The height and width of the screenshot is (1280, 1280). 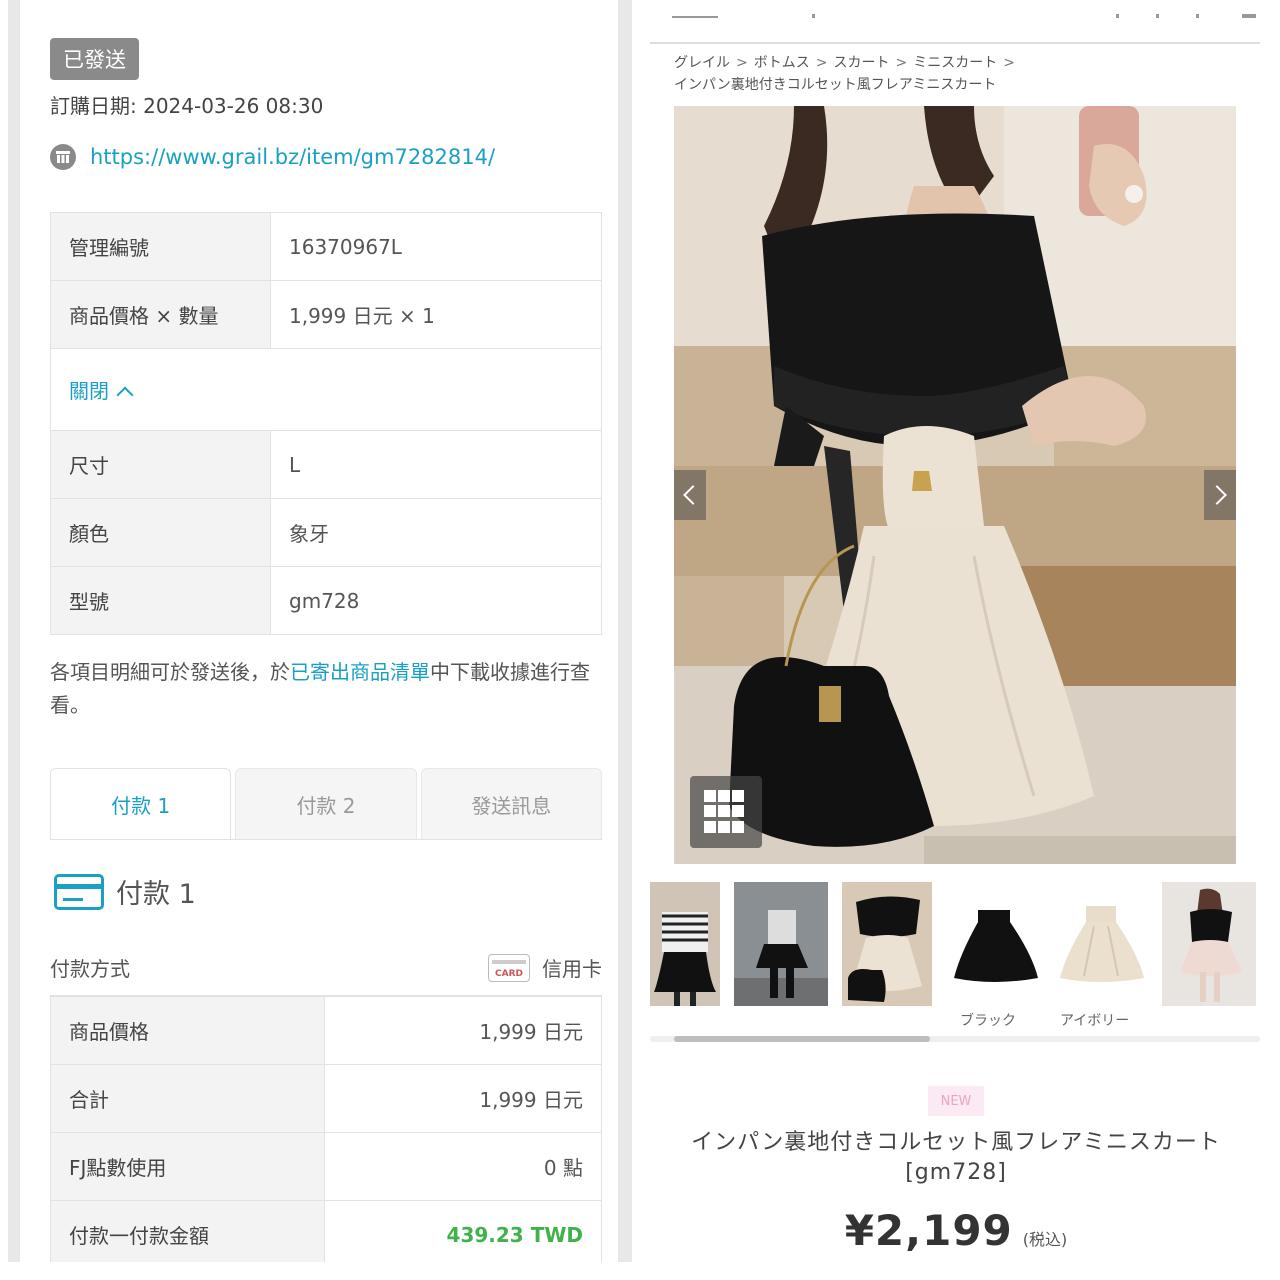 What do you see at coordinates (1095, 1021) in the screenshot?
I see `thumb-label-ivory: アイボリー` at bounding box center [1095, 1021].